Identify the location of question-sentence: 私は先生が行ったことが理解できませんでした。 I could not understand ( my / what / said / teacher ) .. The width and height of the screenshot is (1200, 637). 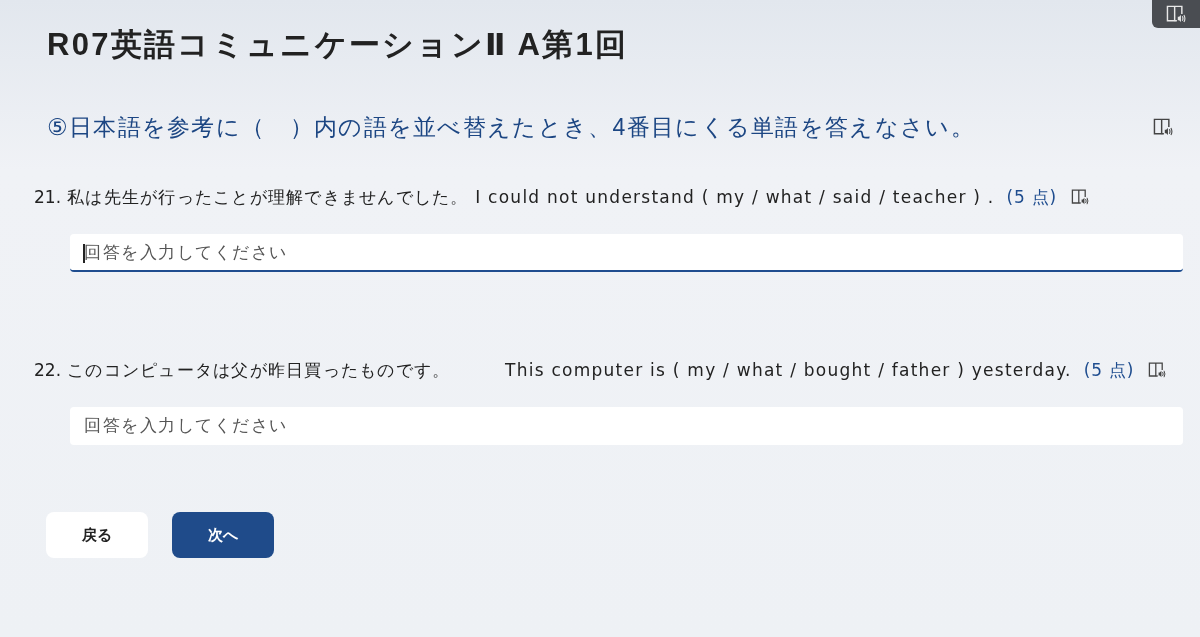
(531, 197).